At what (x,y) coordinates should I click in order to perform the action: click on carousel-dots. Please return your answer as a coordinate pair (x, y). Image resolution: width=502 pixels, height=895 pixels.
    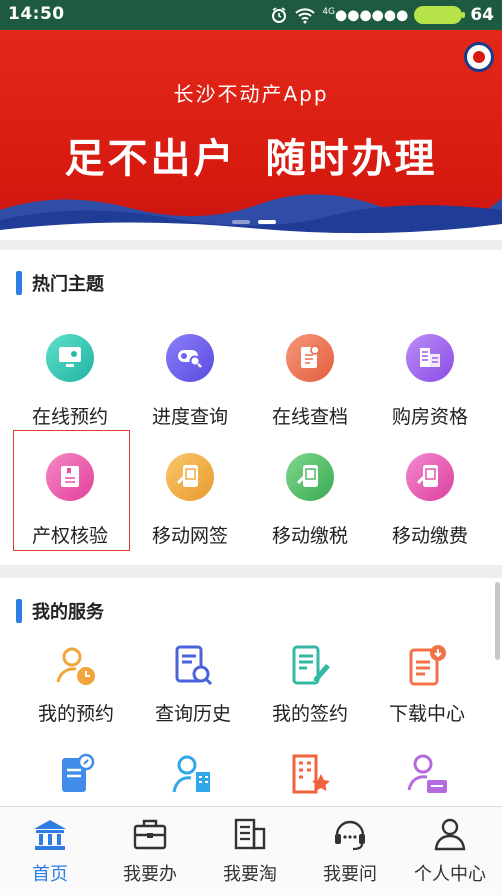
    Looking at the image, I should click on (254, 222).